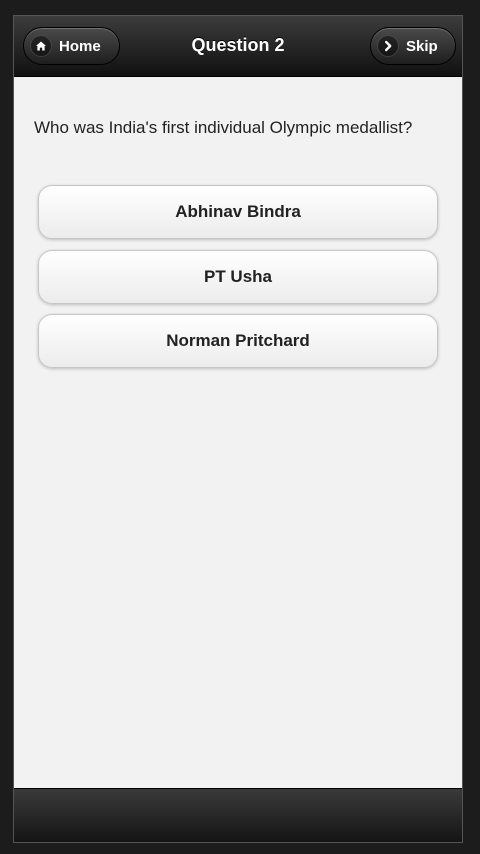 Image resolution: width=480 pixels, height=854 pixels. Describe the element at coordinates (238, 212) in the screenshot. I see `answer-option-1: Abhinav Bindra` at that location.